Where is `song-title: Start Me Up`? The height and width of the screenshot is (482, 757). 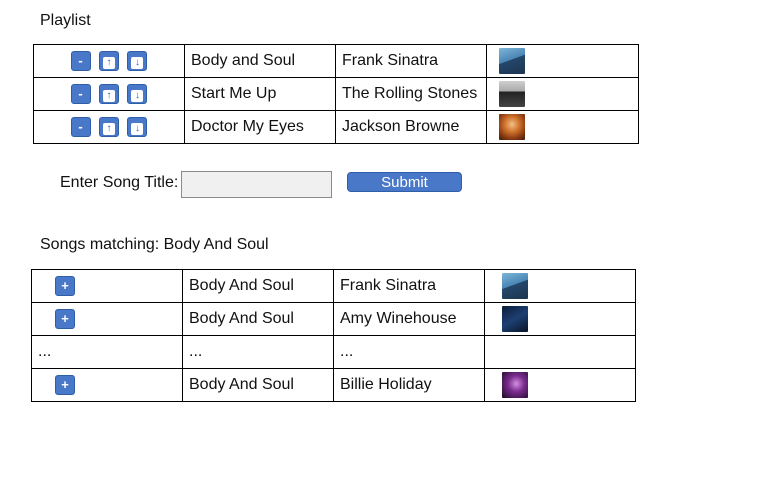
song-title: Start Me Up is located at coordinates (260, 94).